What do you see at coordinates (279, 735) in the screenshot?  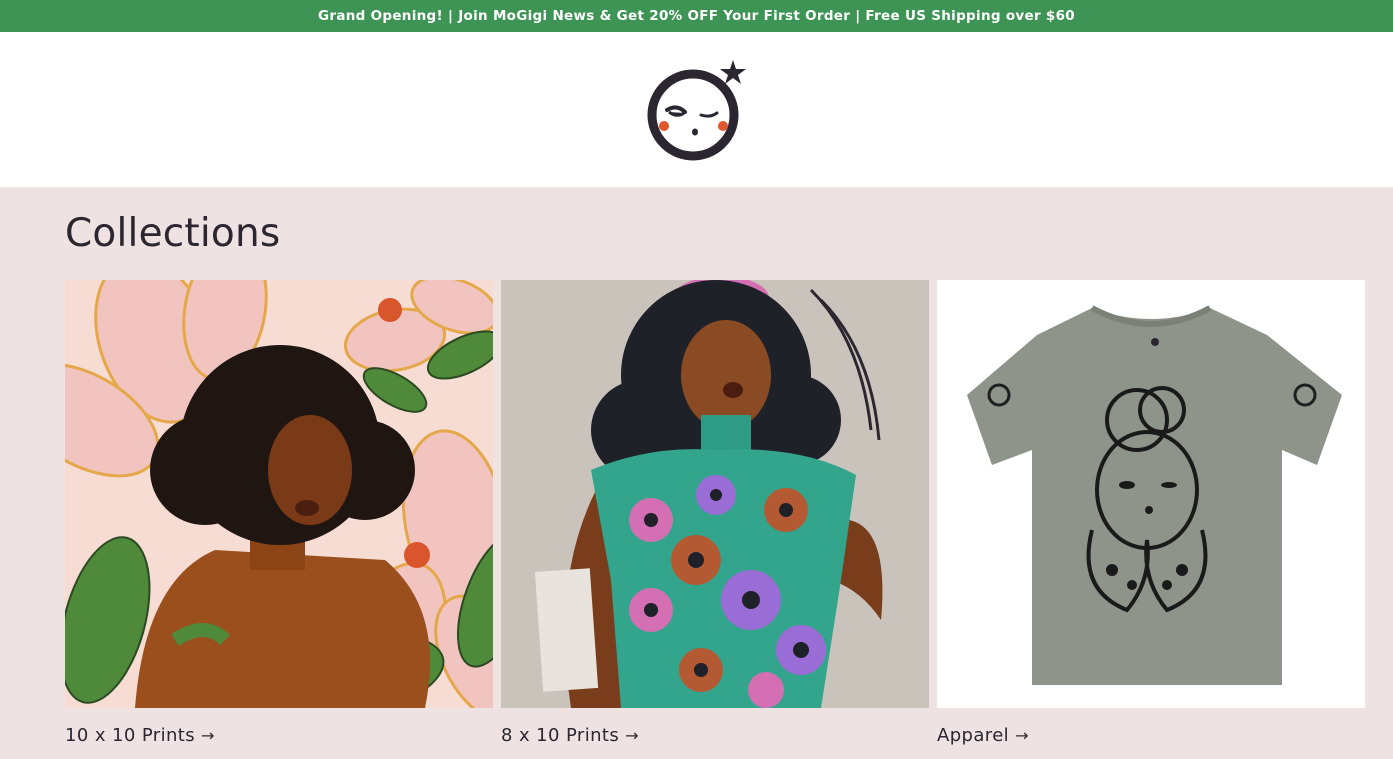 I see `collection-link-10x10: 10 x 10 Prints →` at bounding box center [279, 735].